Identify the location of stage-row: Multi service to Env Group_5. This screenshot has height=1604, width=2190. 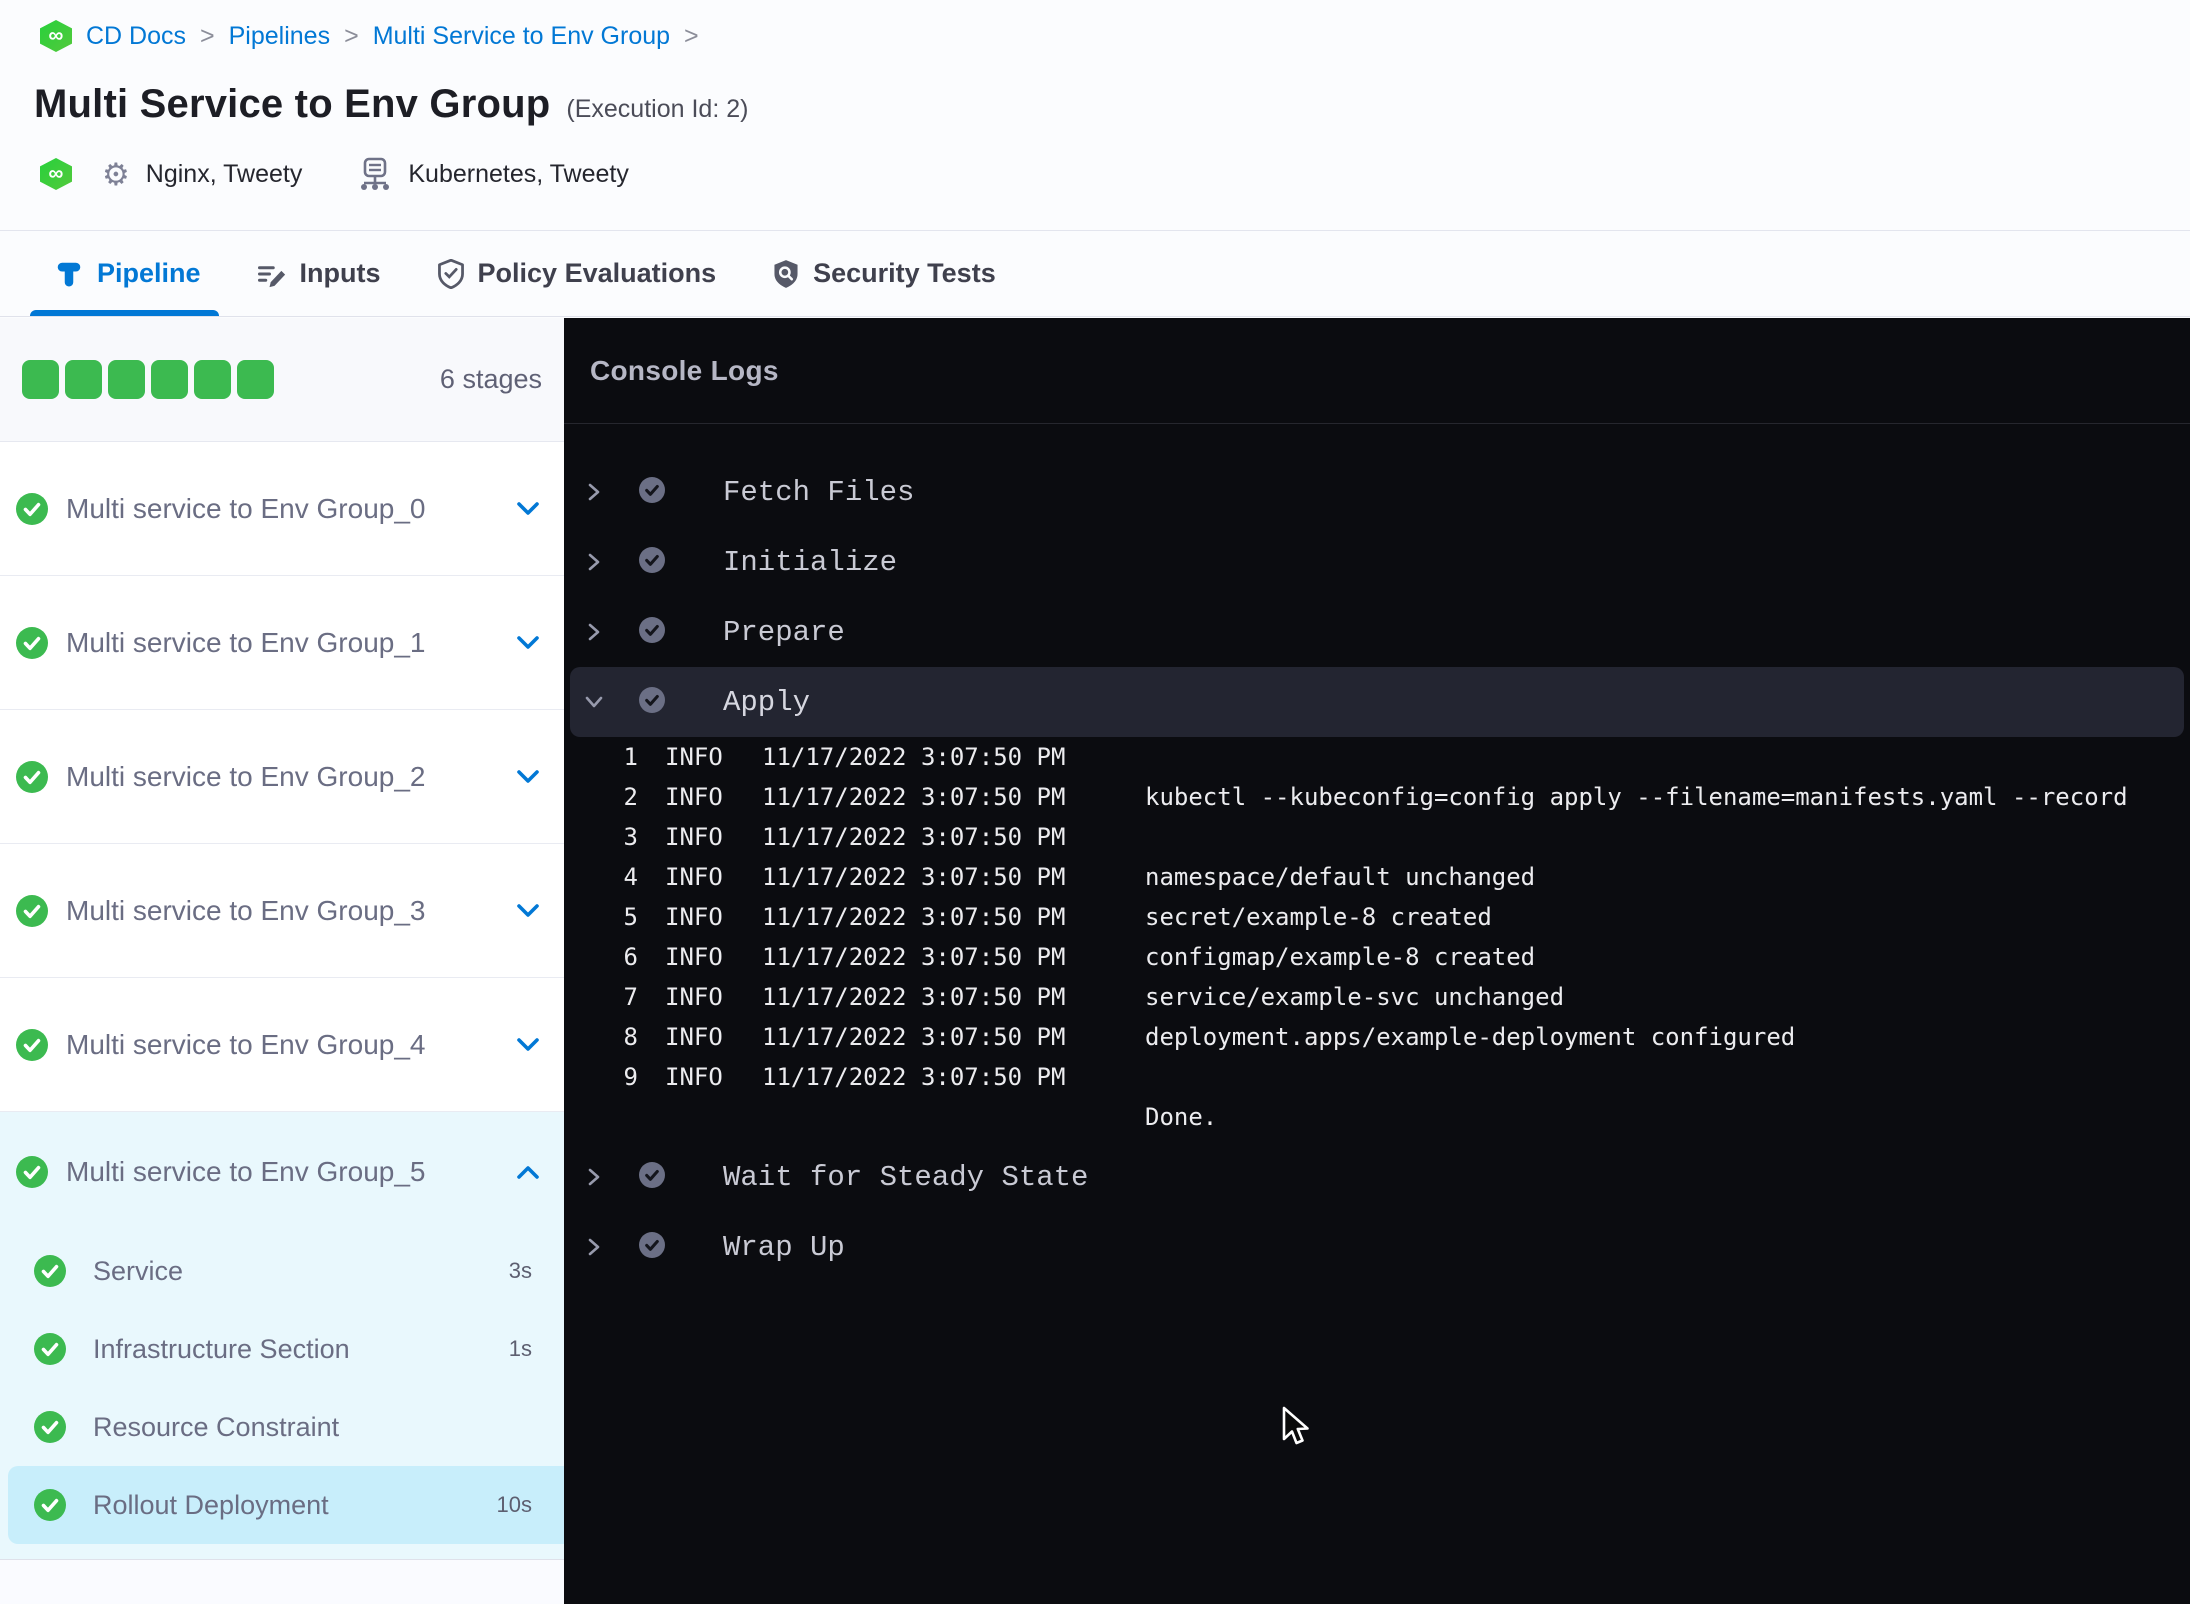
(282, 1172).